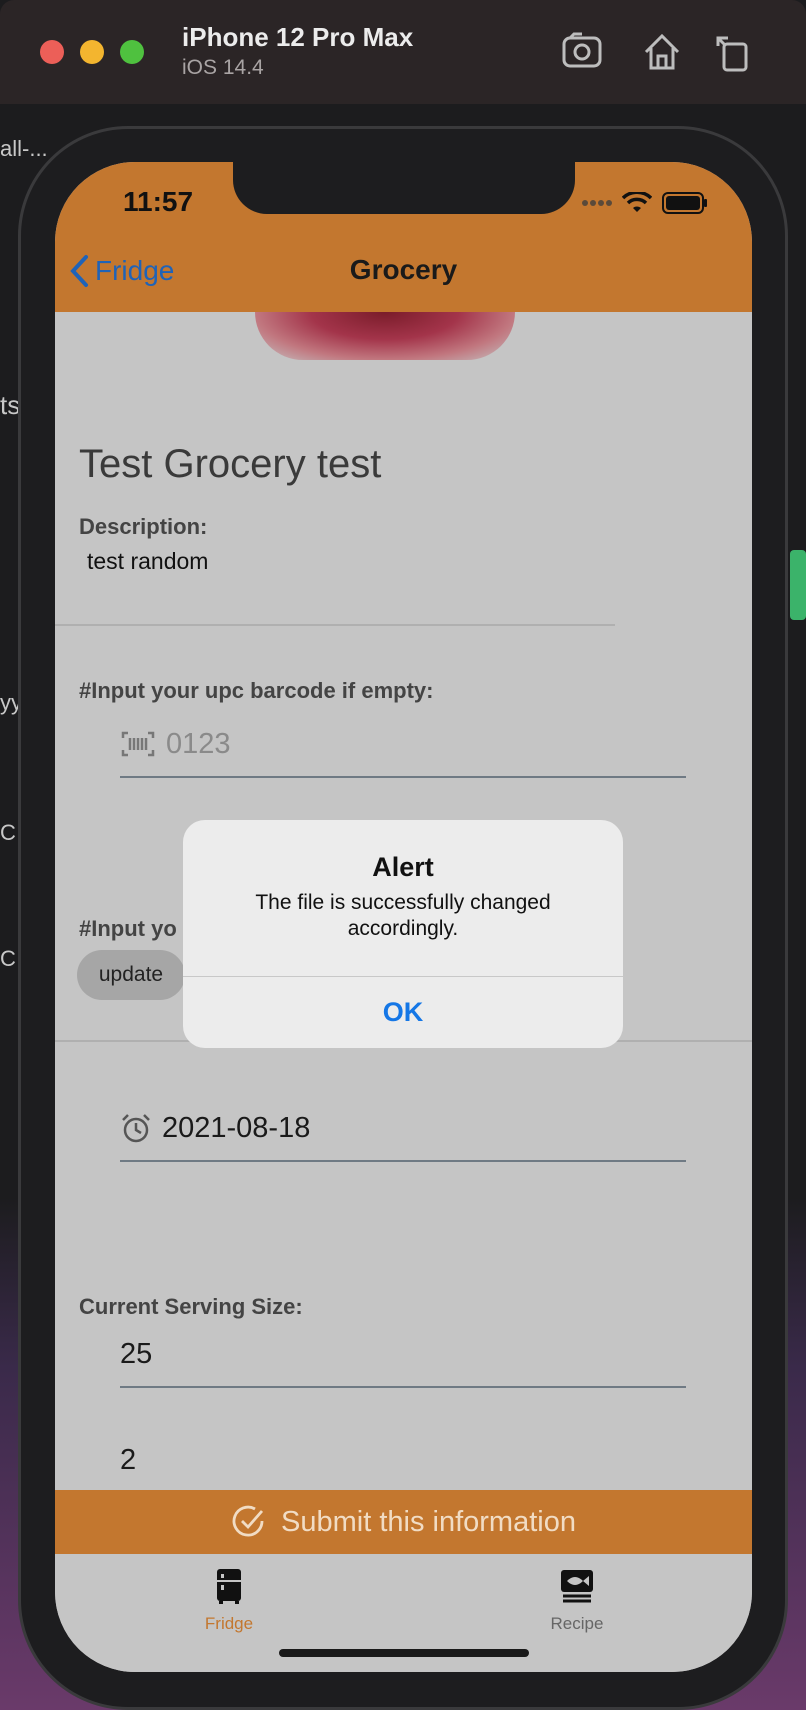 The width and height of the screenshot is (806, 1710). Describe the element at coordinates (143, 526) in the screenshot. I see `description-label: Description:` at that location.